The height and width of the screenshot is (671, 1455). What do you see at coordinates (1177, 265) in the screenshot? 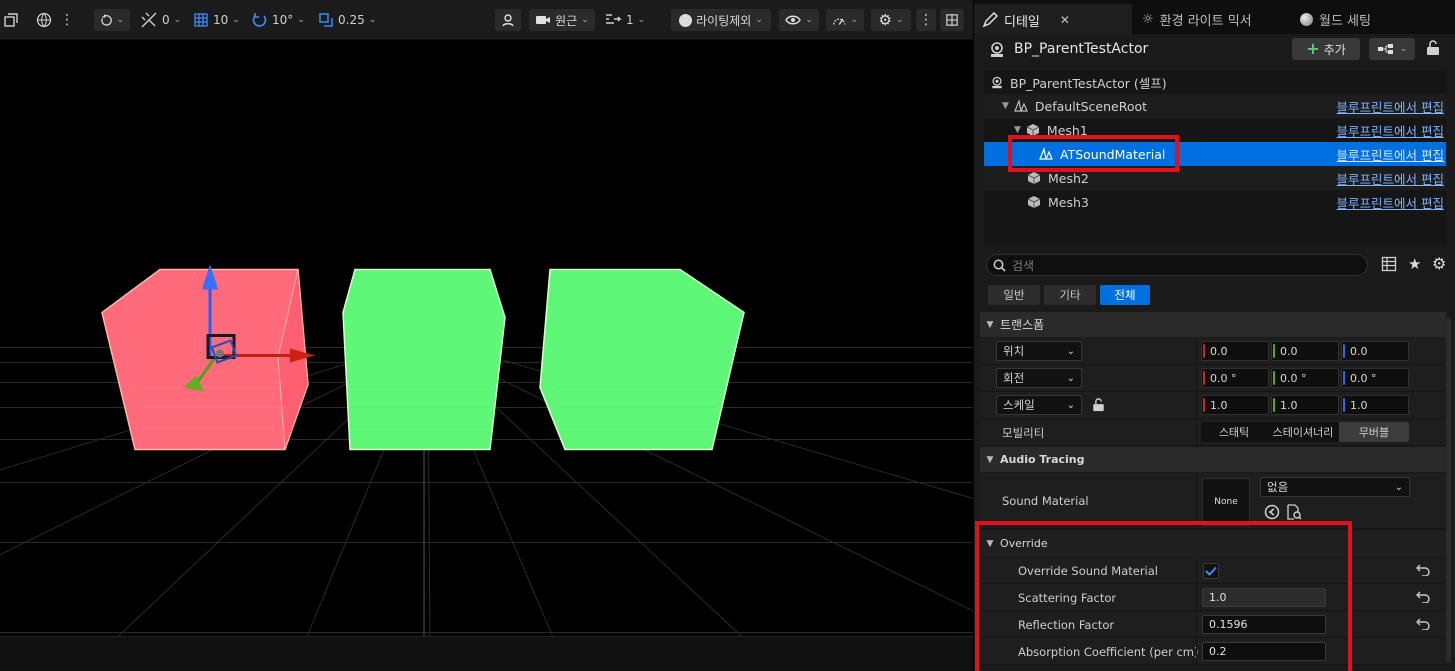
I see `search-bar: 검색` at bounding box center [1177, 265].